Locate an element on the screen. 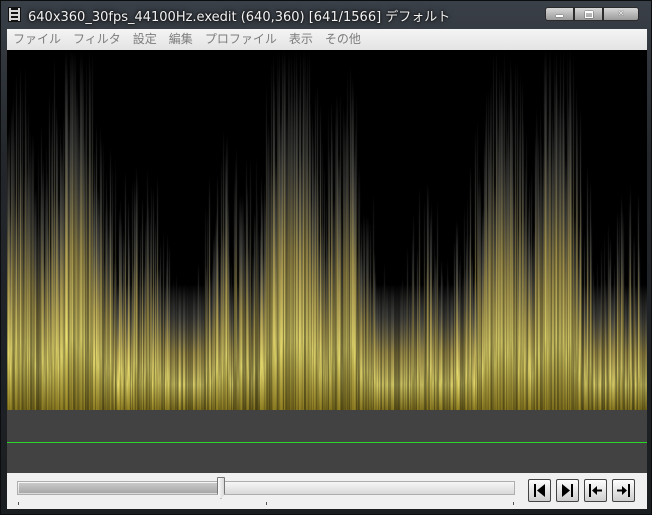 The image size is (652, 515). maximize-icon is located at coordinates (588, 14).